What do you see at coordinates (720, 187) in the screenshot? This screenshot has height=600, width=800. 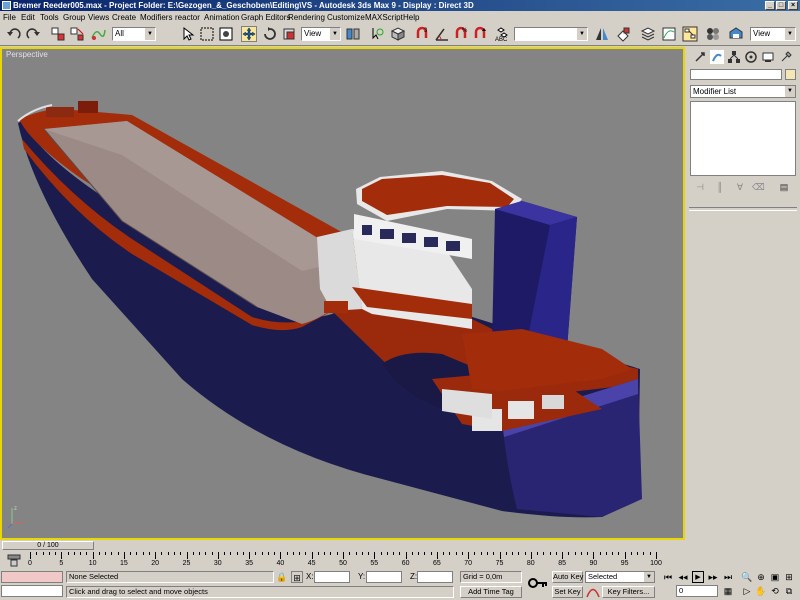 I see `show-end-result-icon: ║` at bounding box center [720, 187].